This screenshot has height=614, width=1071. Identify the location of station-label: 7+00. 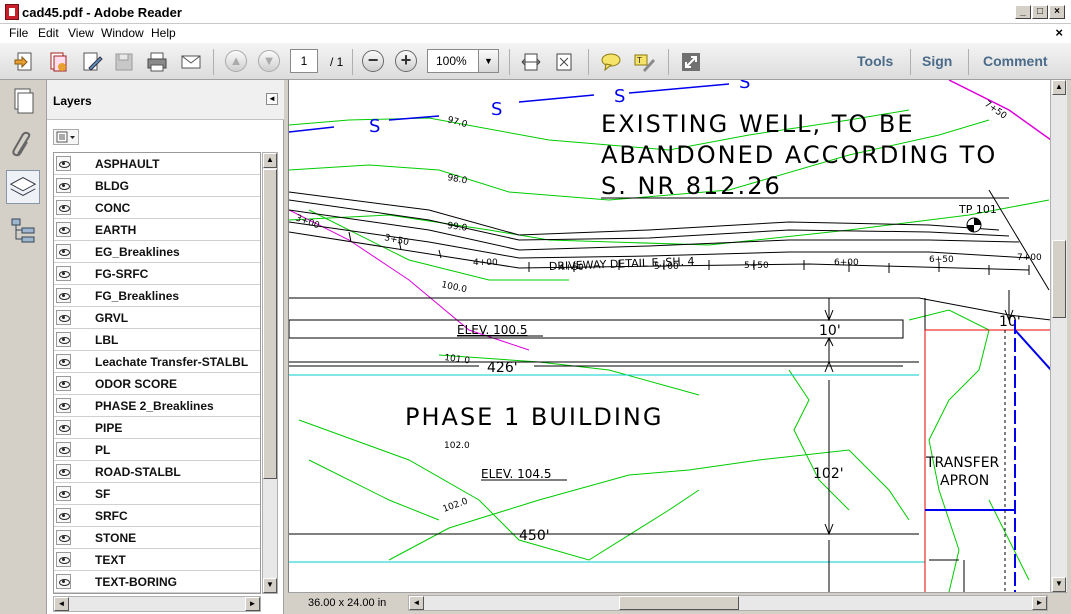
(1029, 258).